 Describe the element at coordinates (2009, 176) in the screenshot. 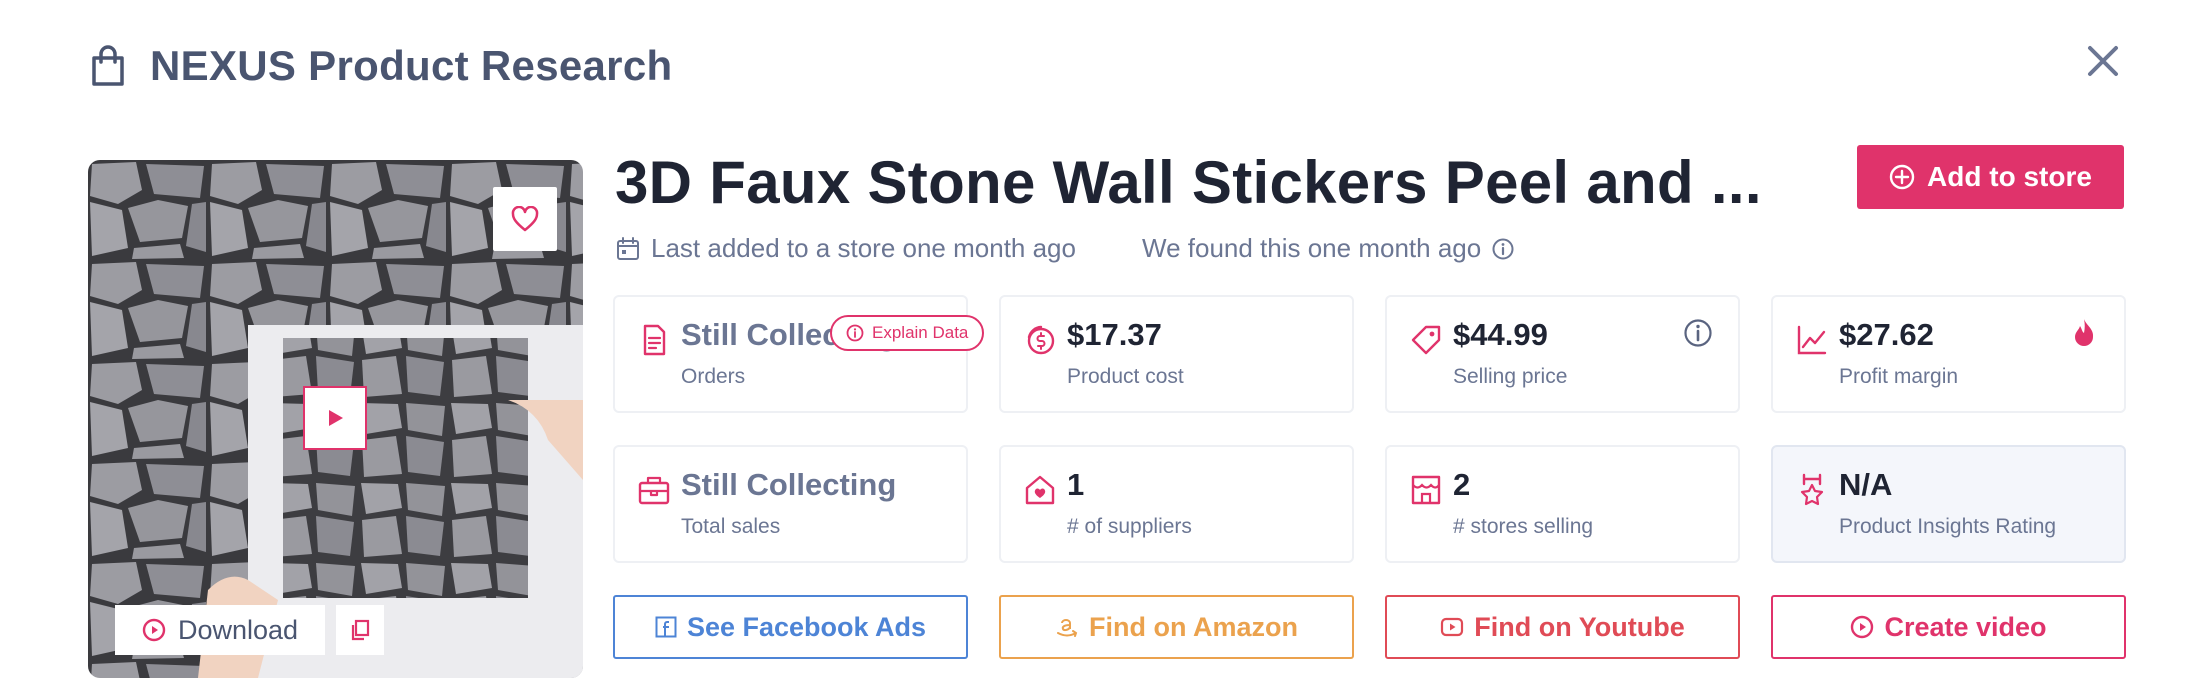

I see `add-to-store-label: Add to store` at that location.